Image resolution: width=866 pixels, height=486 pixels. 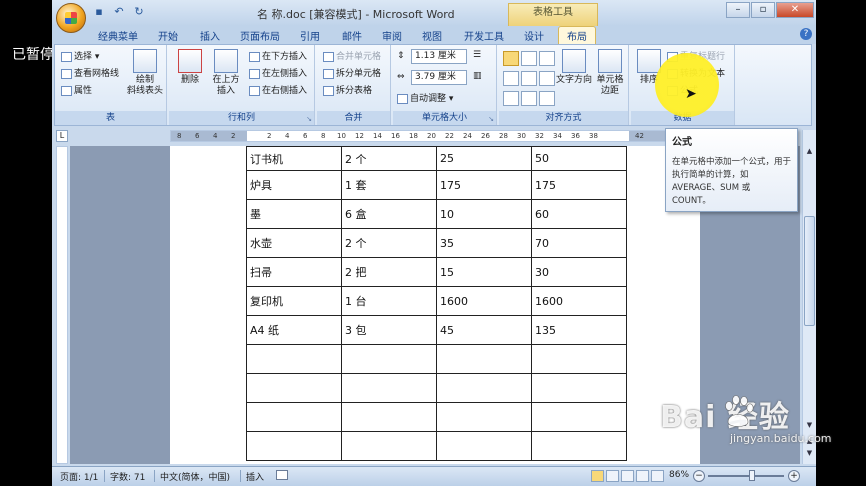 What do you see at coordinates (168, 35) in the screenshot?
I see `tab-home: 开始` at bounding box center [168, 35].